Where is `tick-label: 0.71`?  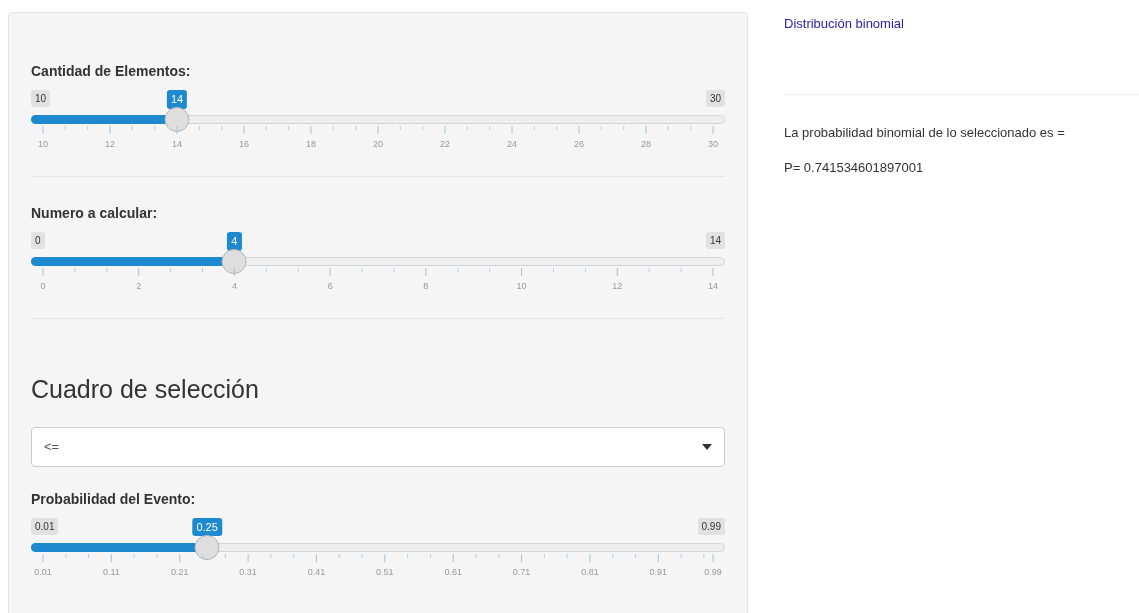
tick-label: 0.71 is located at coordinates (521, 572).